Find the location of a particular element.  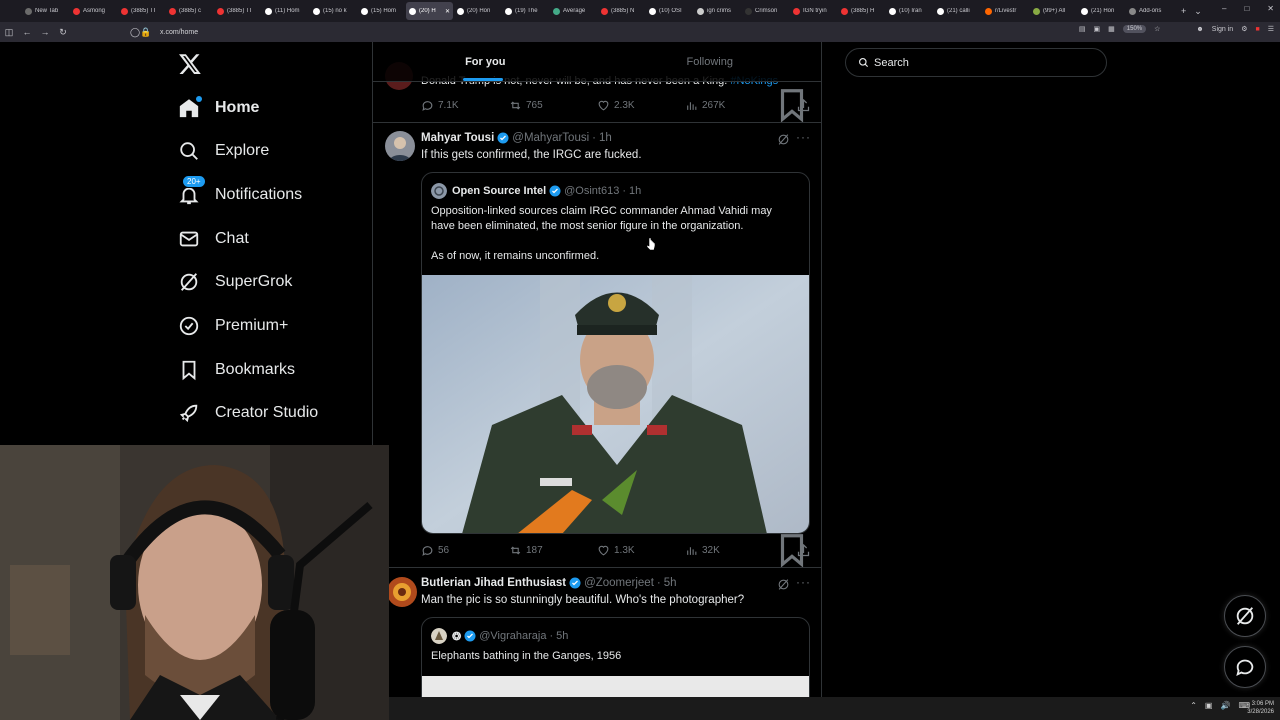

browser-tab: (15) Hom is located at coordinates (381, 11).